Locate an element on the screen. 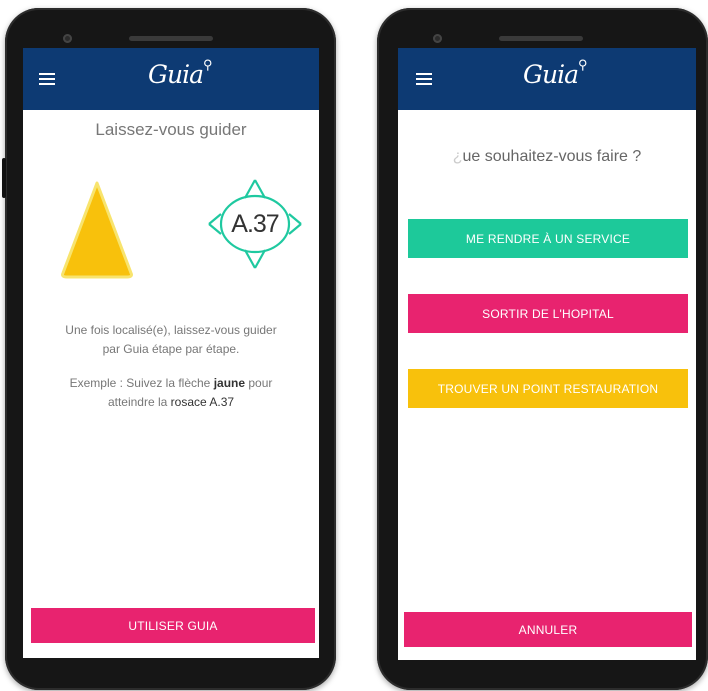  example-mid: pour is located at coordinates (259, 383).